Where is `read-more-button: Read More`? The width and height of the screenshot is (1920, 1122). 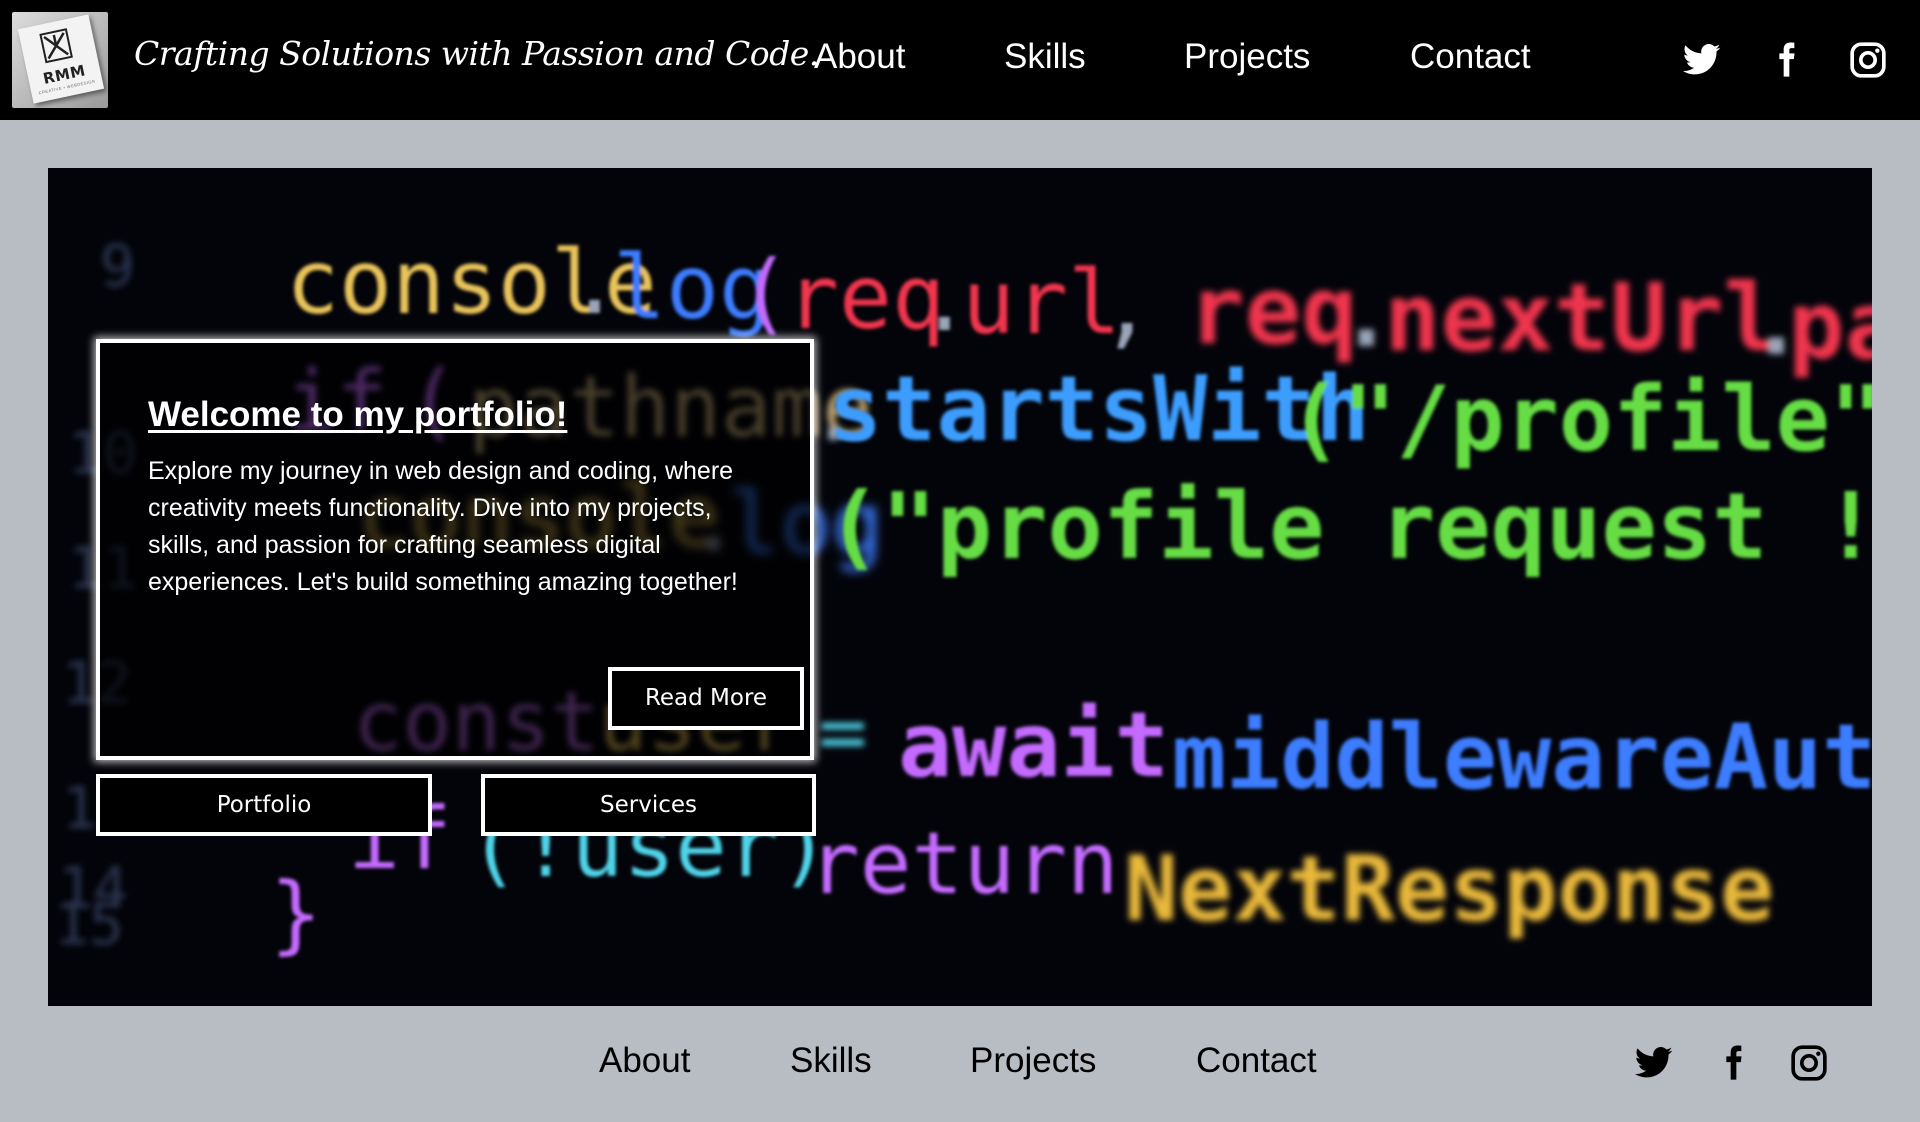
read-more-button: Read More is located at coordinates (706, 698).